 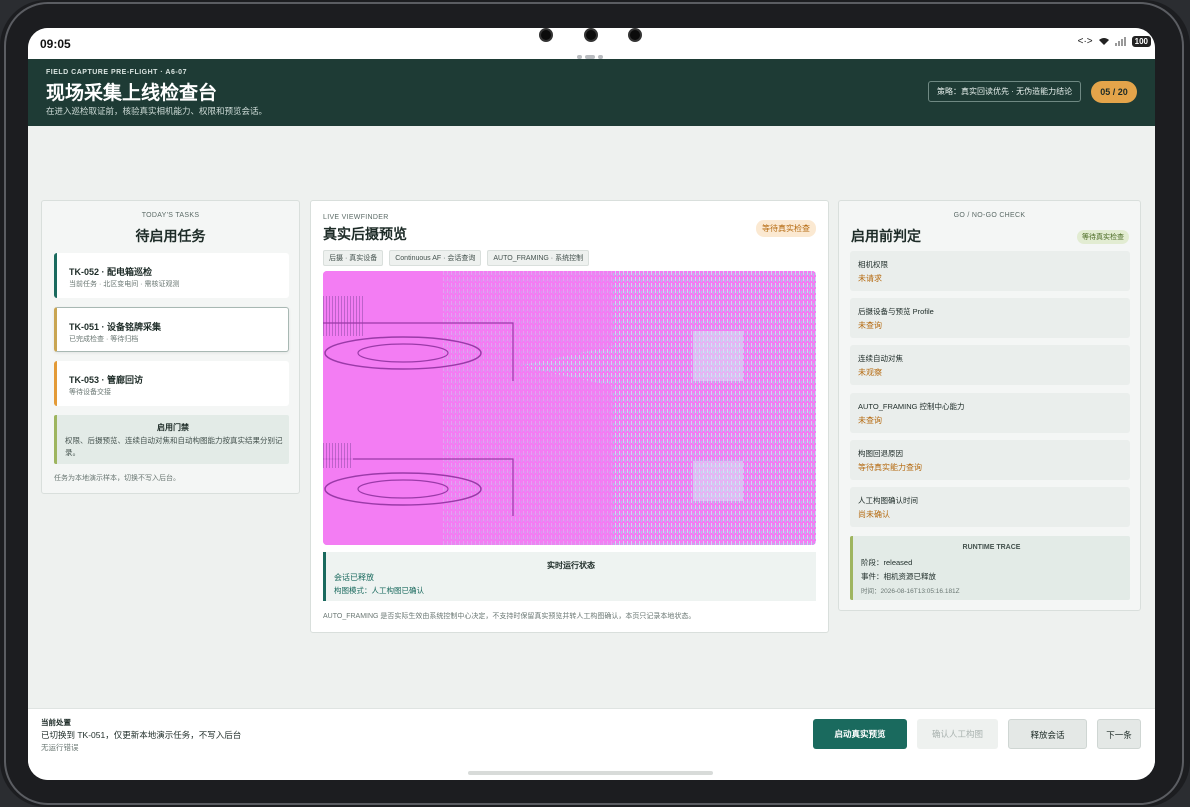 I want to click on check-continuous-af: 连续自动对焦 未观察, so click(x=990, y=365).